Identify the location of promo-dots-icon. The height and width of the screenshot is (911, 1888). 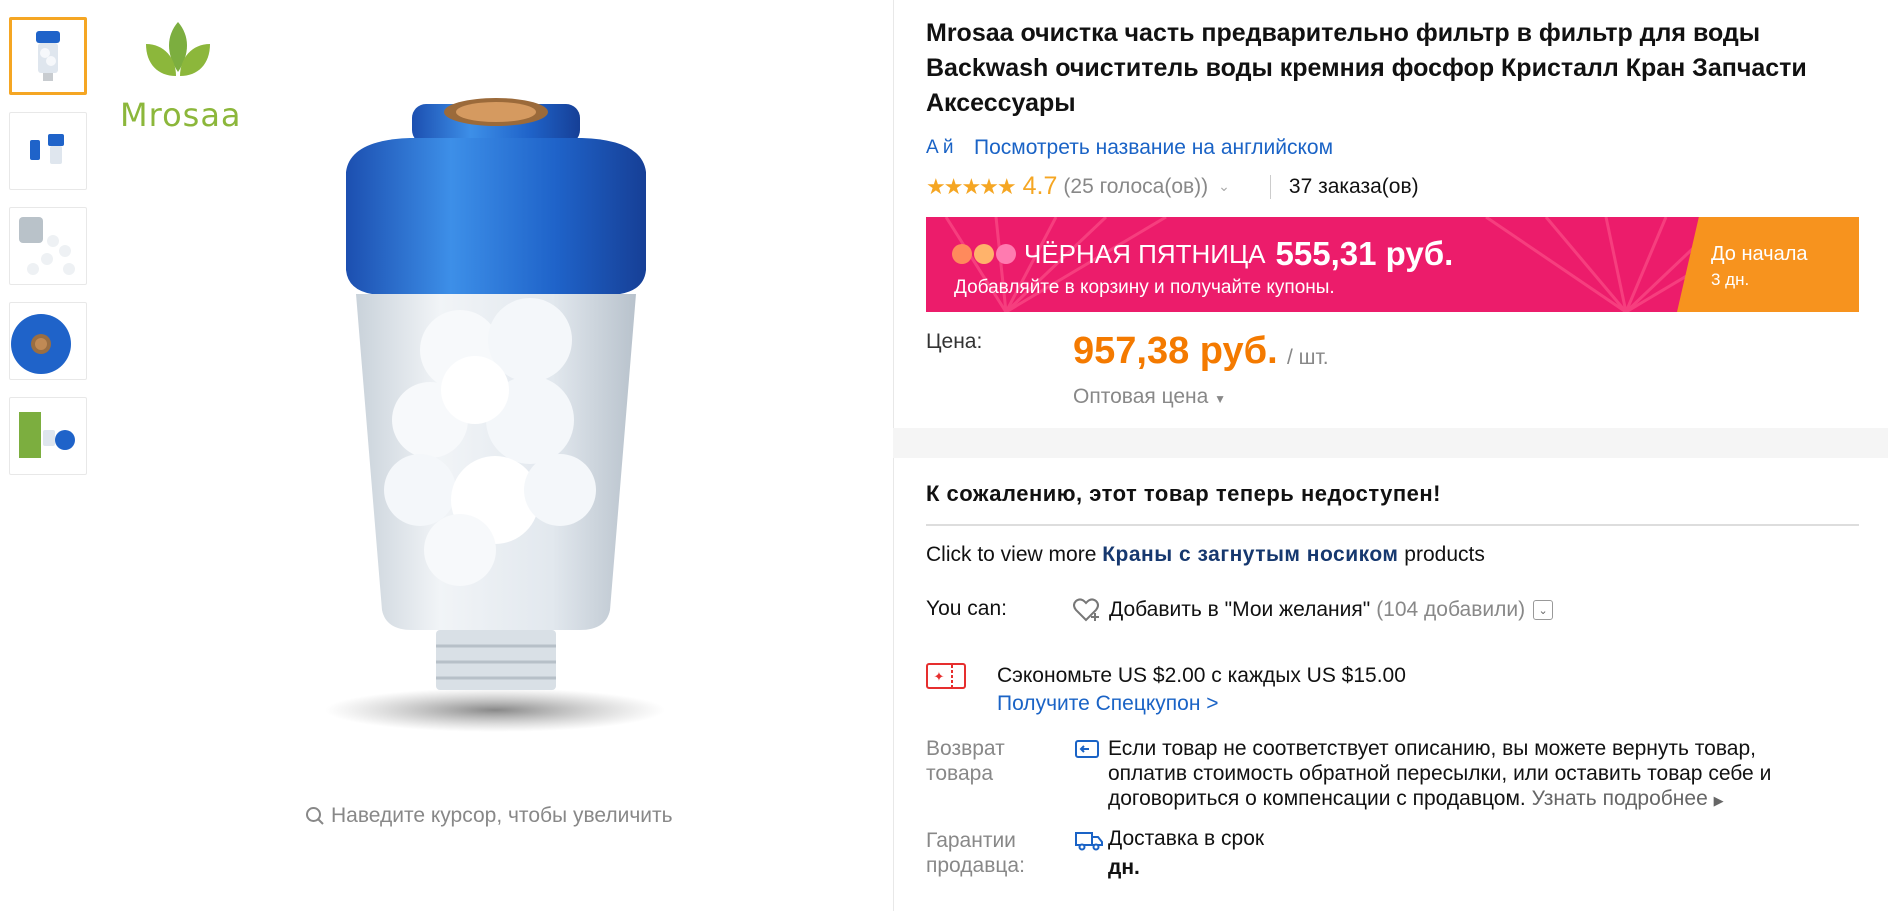
(984, 254).